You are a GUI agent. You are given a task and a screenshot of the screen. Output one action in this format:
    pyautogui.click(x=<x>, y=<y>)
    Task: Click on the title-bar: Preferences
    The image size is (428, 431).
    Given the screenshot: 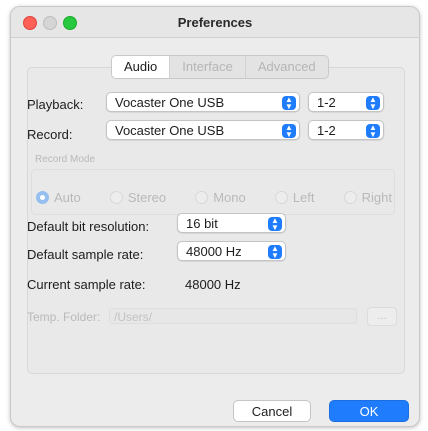 What is the action you would take?
    pyautogui.click(x=215, y=22)
    